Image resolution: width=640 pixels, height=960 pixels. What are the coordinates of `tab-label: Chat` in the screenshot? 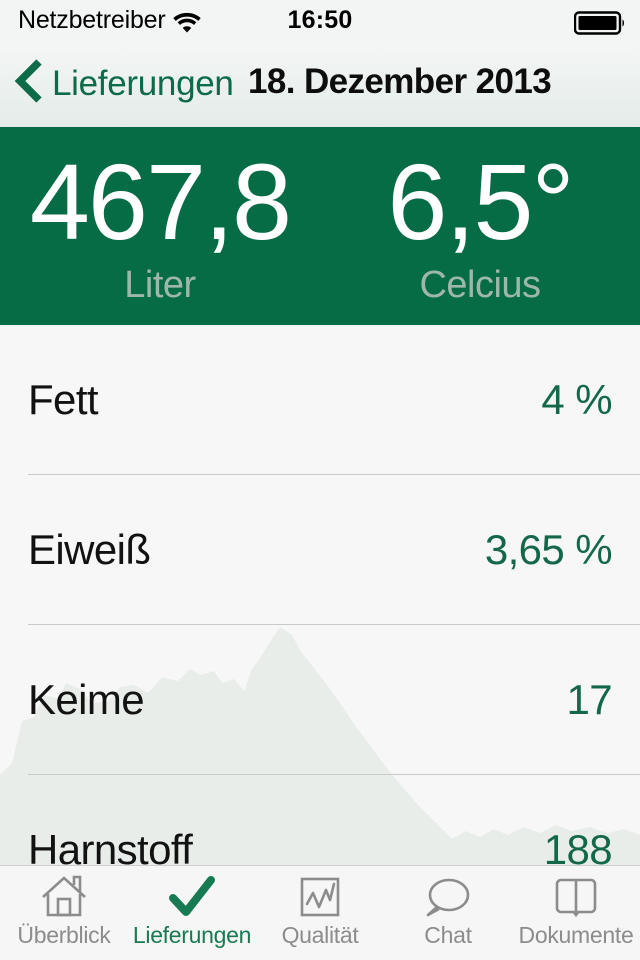 It's located at (448, 935).